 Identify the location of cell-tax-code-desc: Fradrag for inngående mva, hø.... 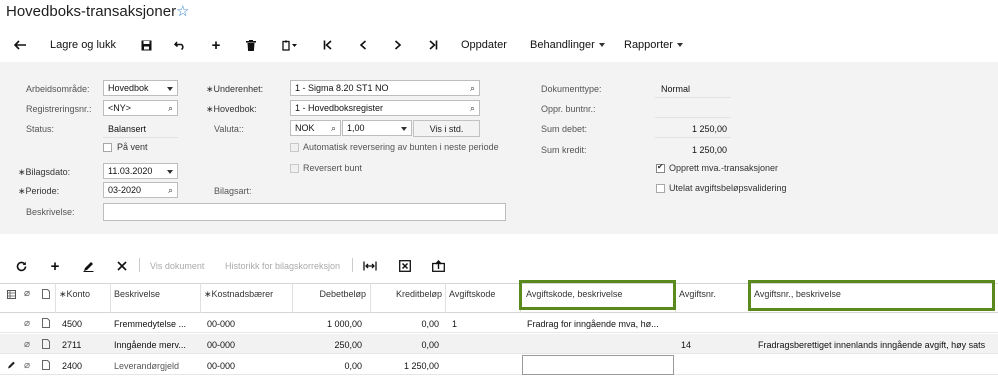
(599, 324).